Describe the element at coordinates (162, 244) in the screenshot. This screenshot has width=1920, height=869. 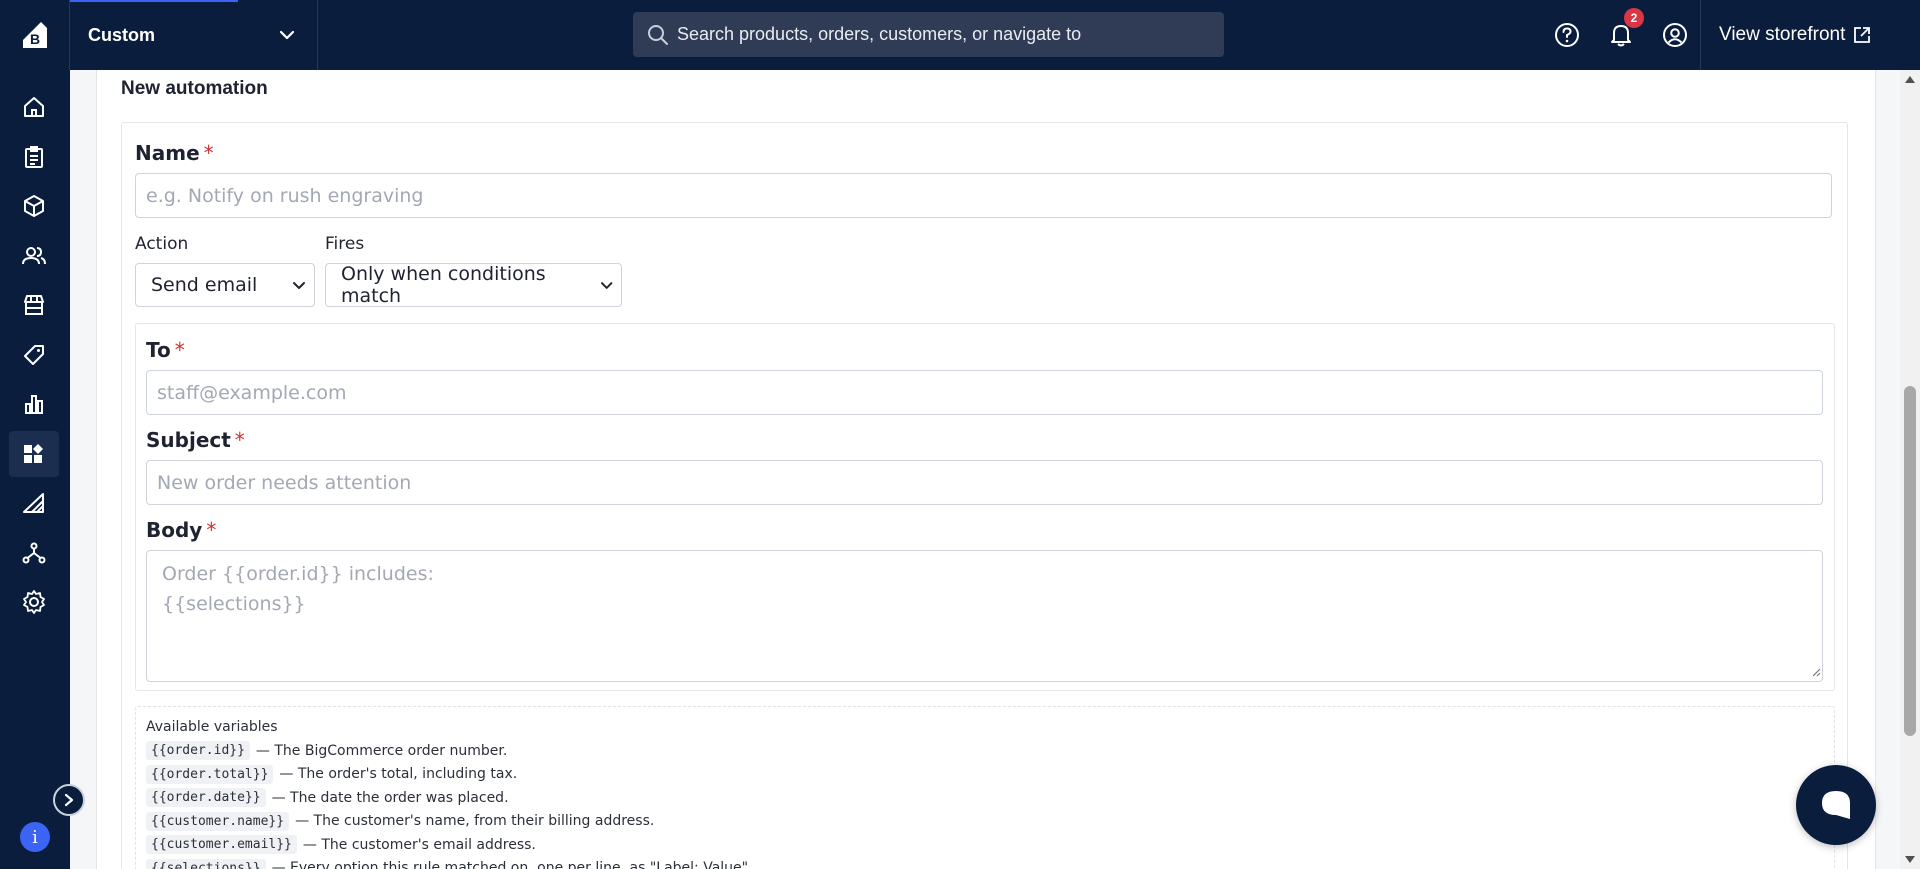
I see `action-label: Action` at that location.